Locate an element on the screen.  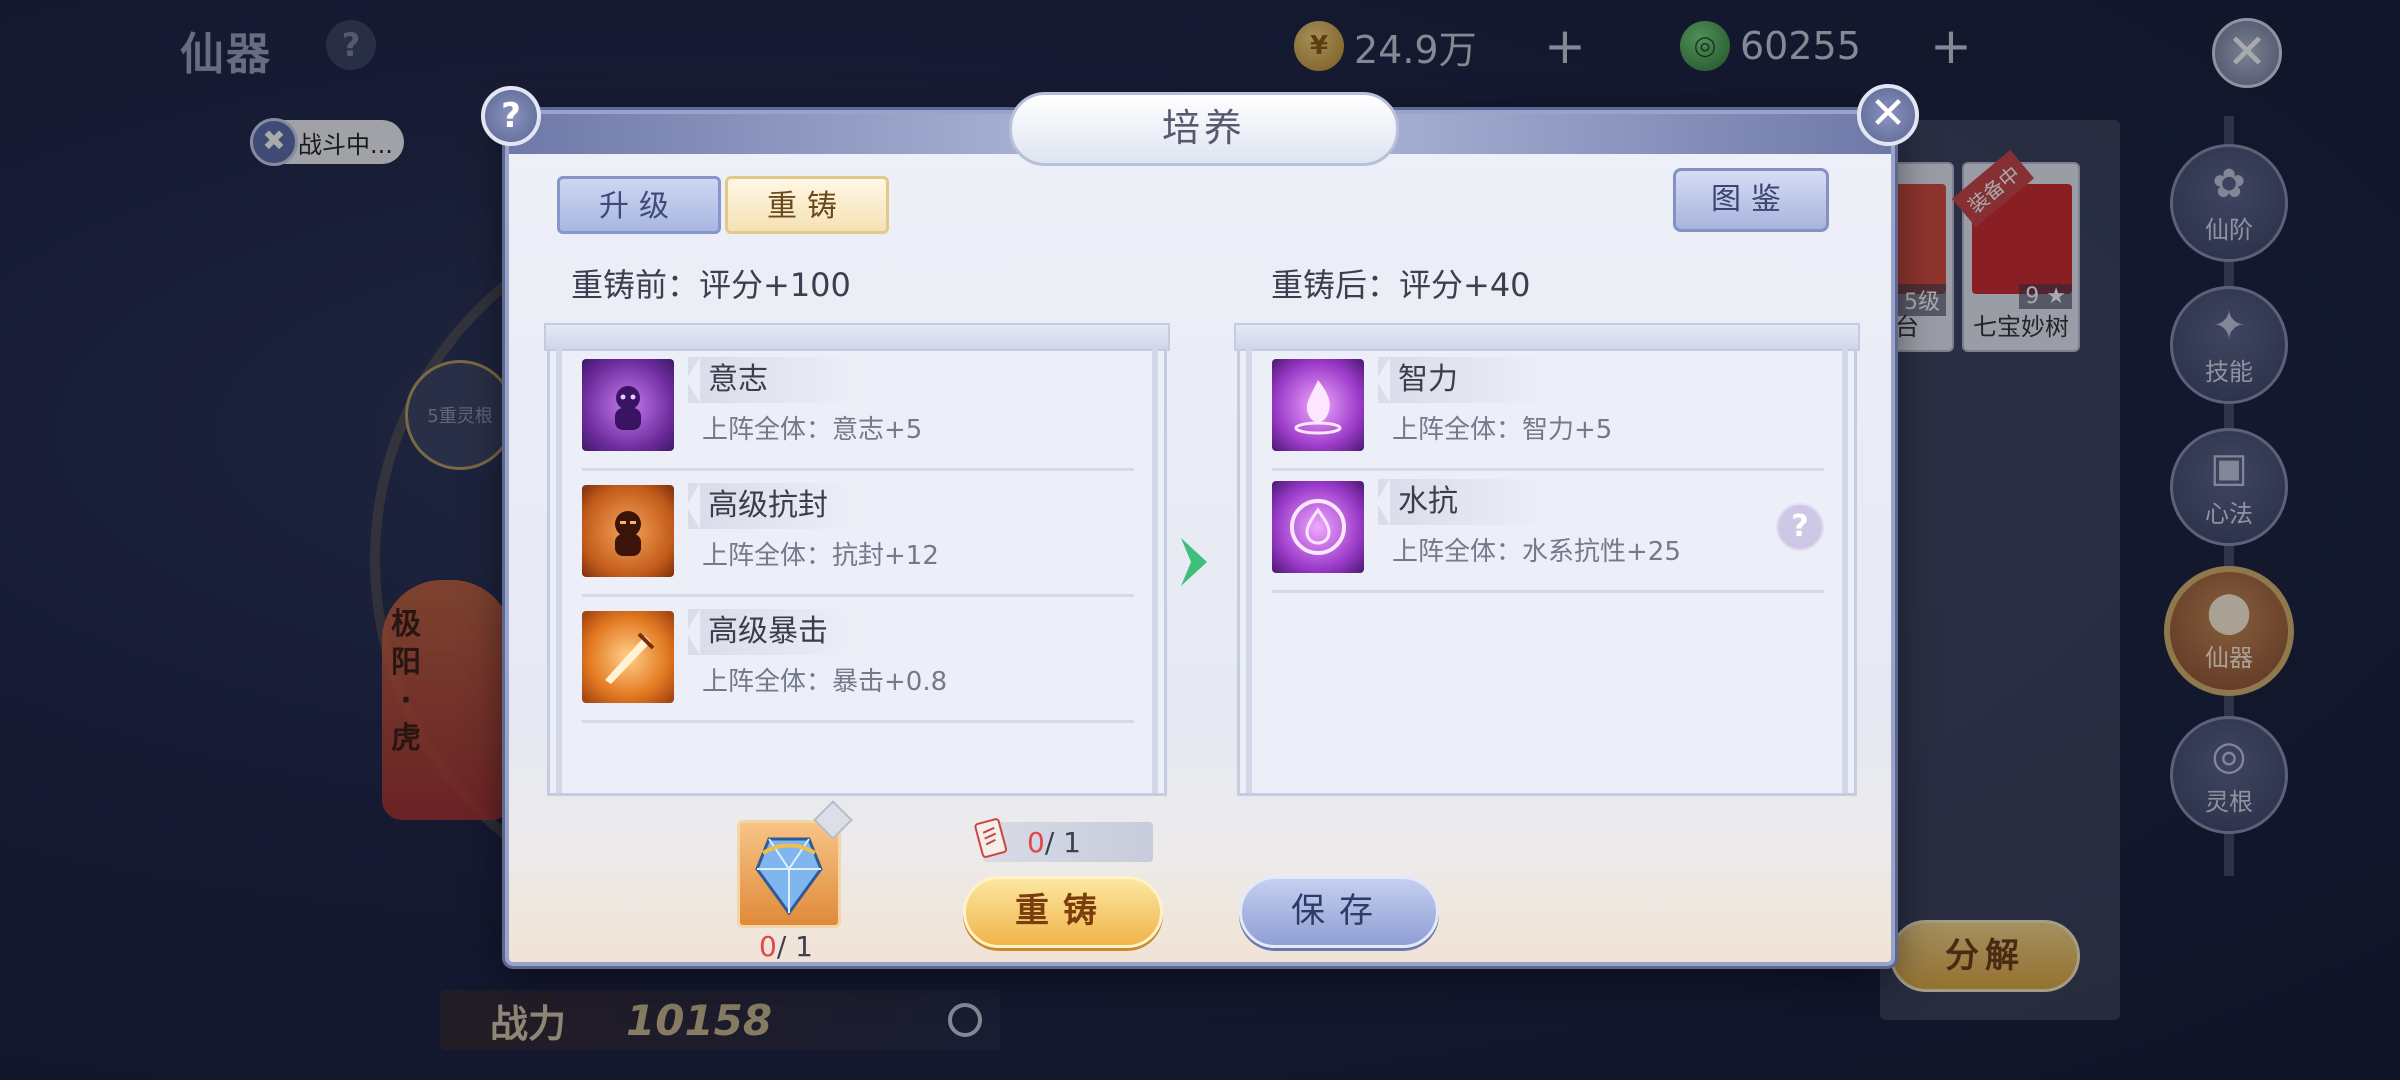
dialog-help-icon: ? is located at coordinates (511, 116).